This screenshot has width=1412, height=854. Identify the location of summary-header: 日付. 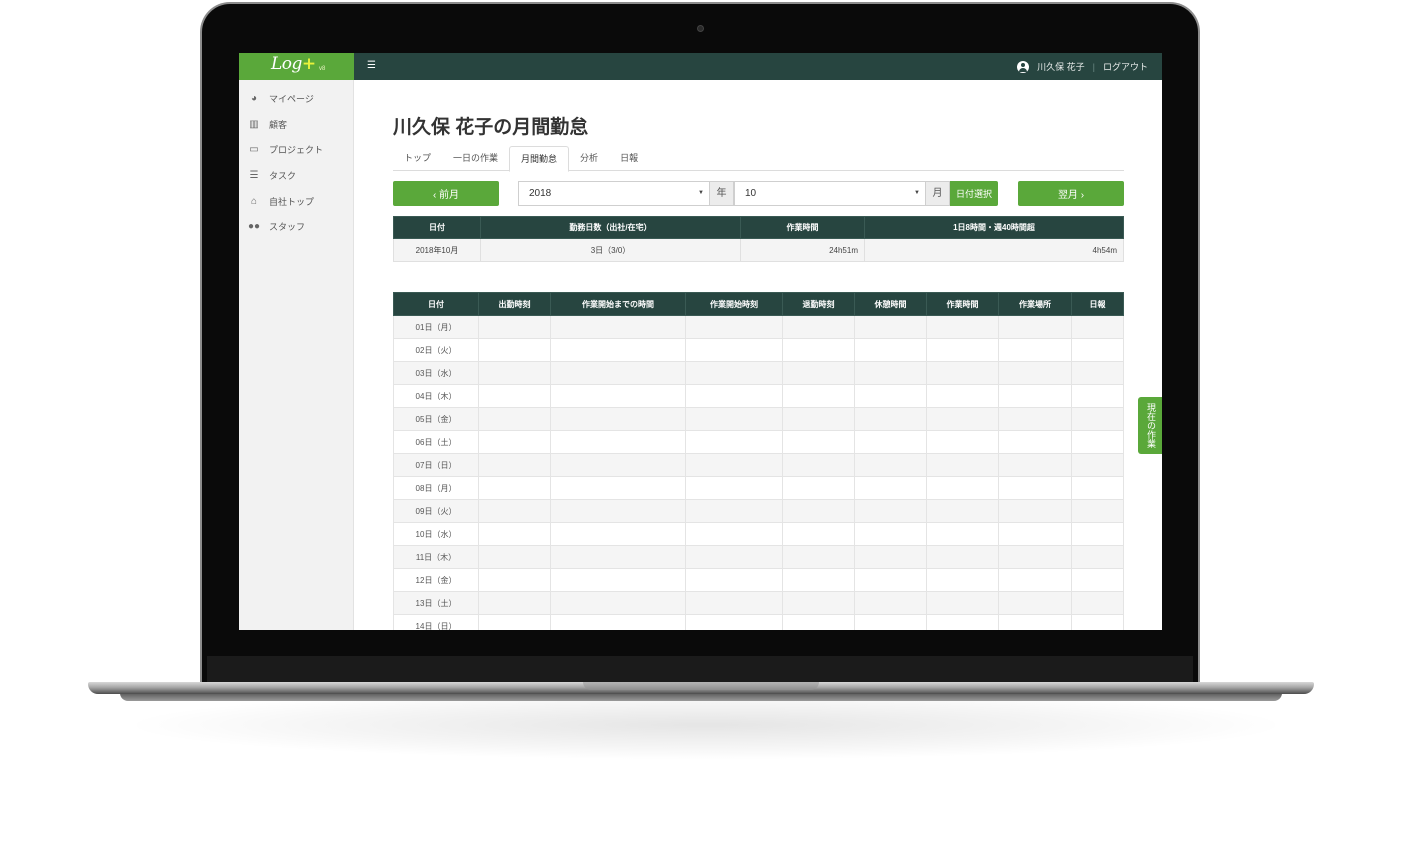
(437, 227).